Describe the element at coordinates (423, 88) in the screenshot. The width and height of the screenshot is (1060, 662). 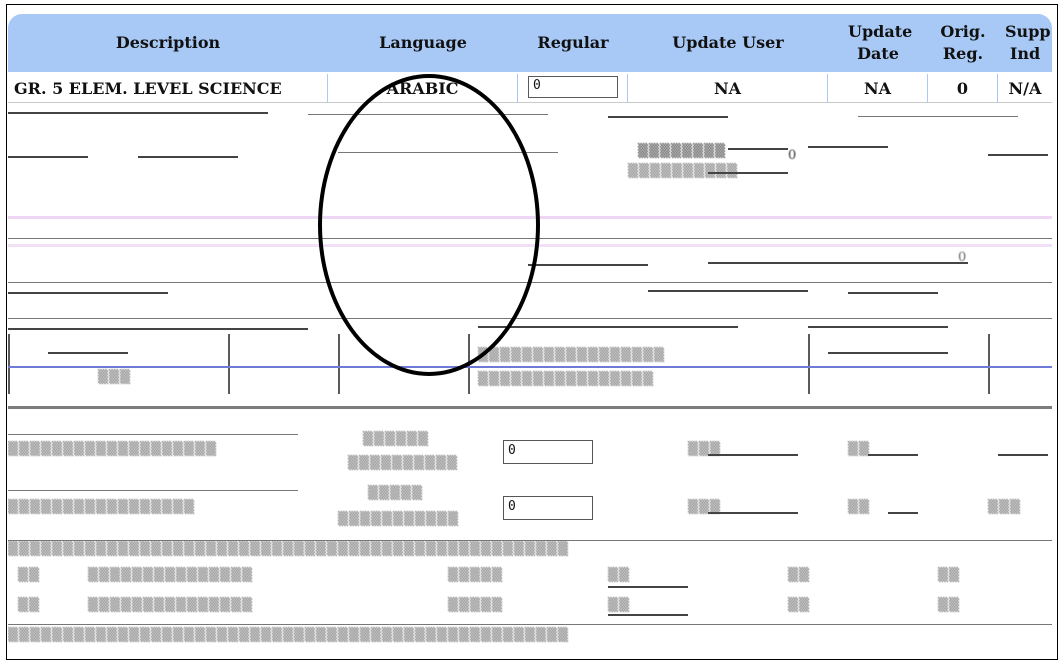
I see `row-language: ARABIC` at that location.